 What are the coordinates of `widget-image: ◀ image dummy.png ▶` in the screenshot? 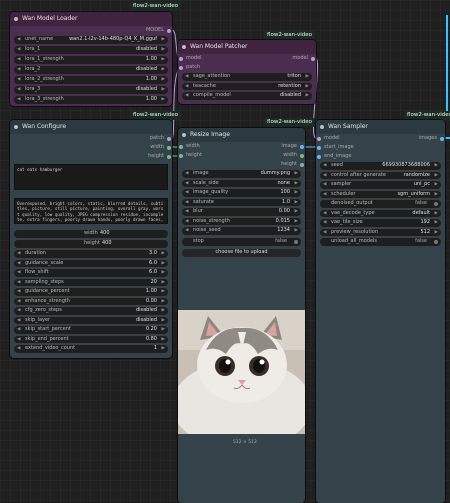 It's located at (241, 174).